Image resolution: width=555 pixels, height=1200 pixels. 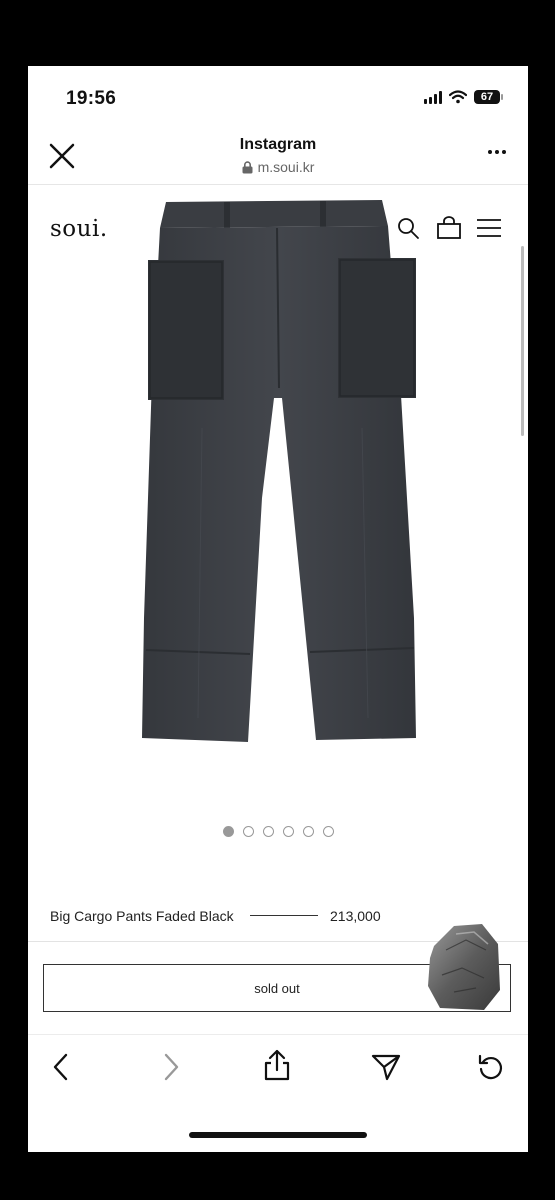 I want to click on scrollbar, so click(x=522, y=341).